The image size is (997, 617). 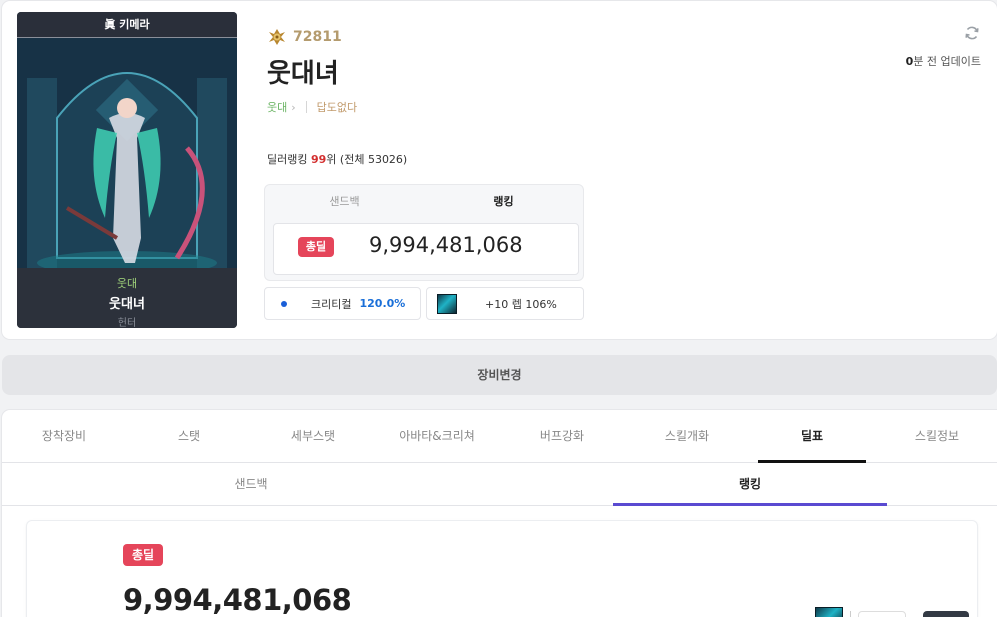 What do you see at coordinates (521, 304) in the screenshot?
I see `weapon-label: +10 렙 106%` at bounding box center [521, 304].